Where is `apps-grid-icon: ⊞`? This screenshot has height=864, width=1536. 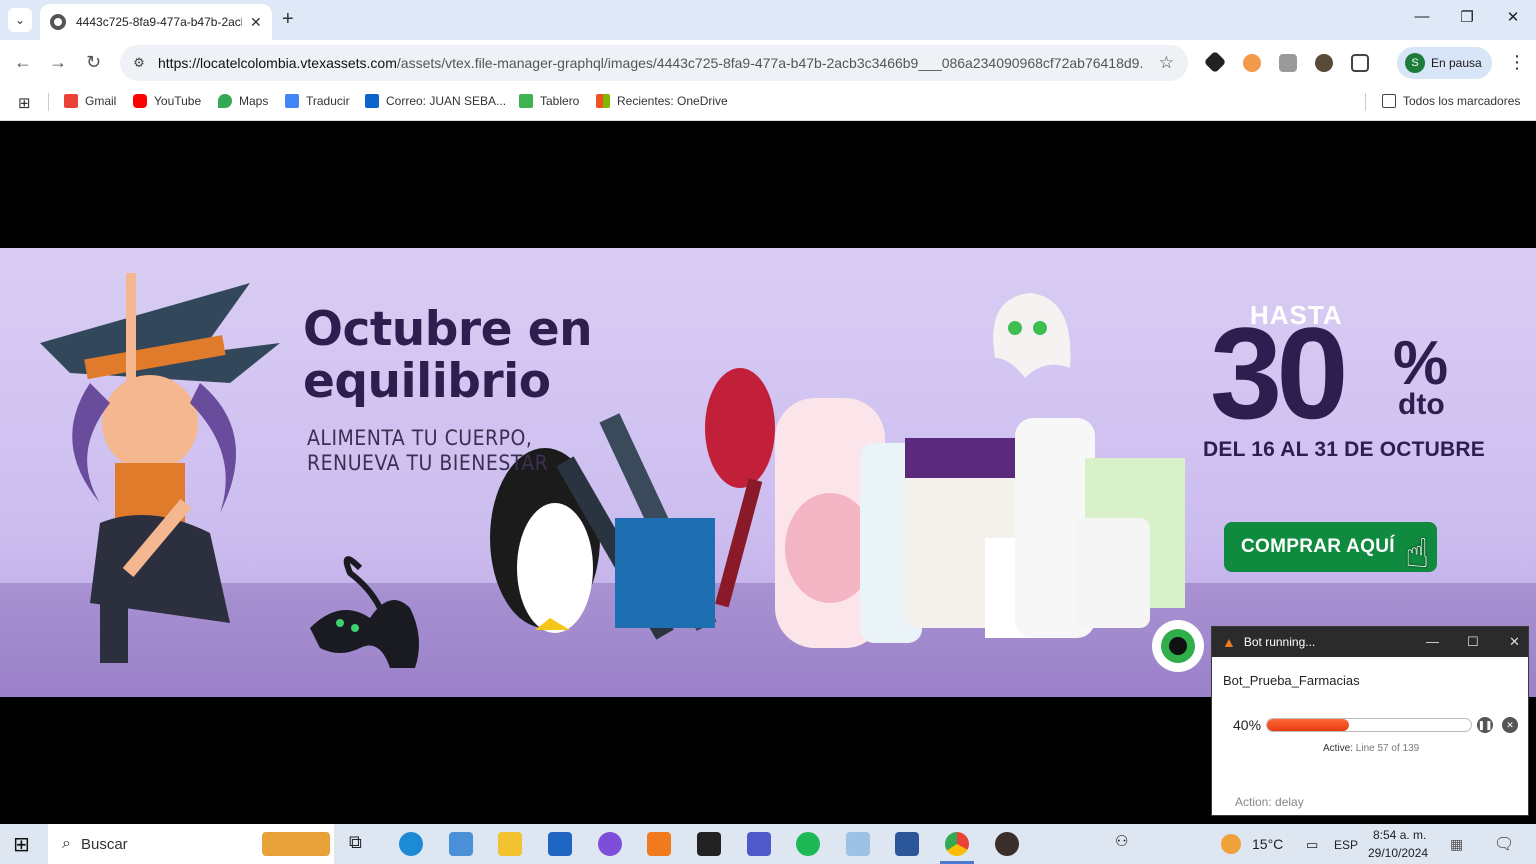
apps-grid-icon: ⊞ is located at coordinates (24, 103).